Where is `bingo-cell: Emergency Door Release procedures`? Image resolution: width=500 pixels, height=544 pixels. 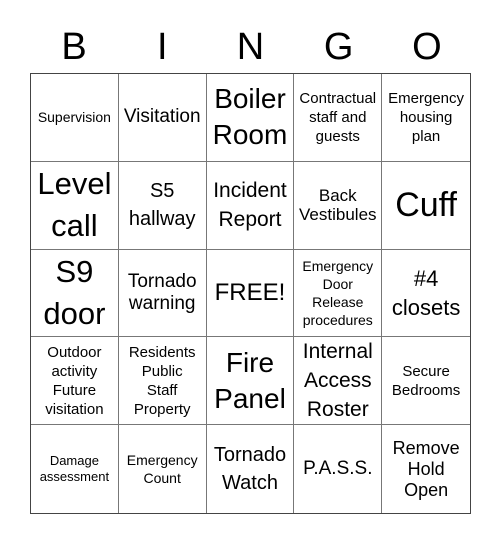 bingo-cell: Emergency Door Release procedures is located at coordinates (338, 293).